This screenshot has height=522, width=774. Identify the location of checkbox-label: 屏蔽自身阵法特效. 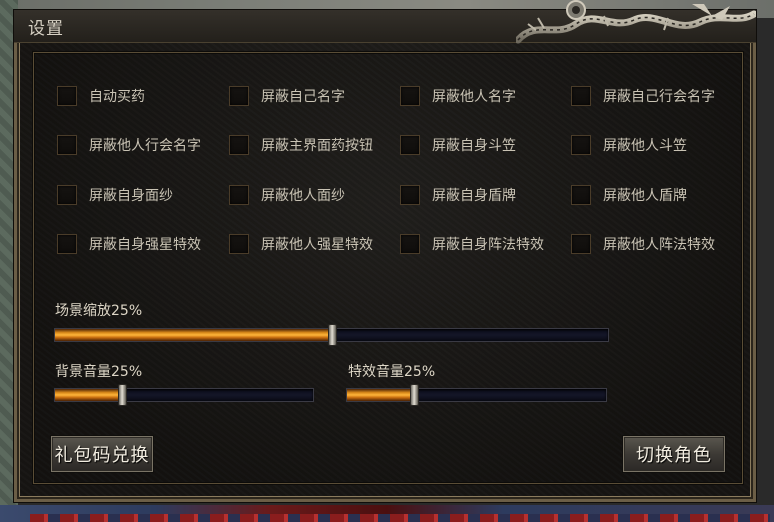
(488, 245).